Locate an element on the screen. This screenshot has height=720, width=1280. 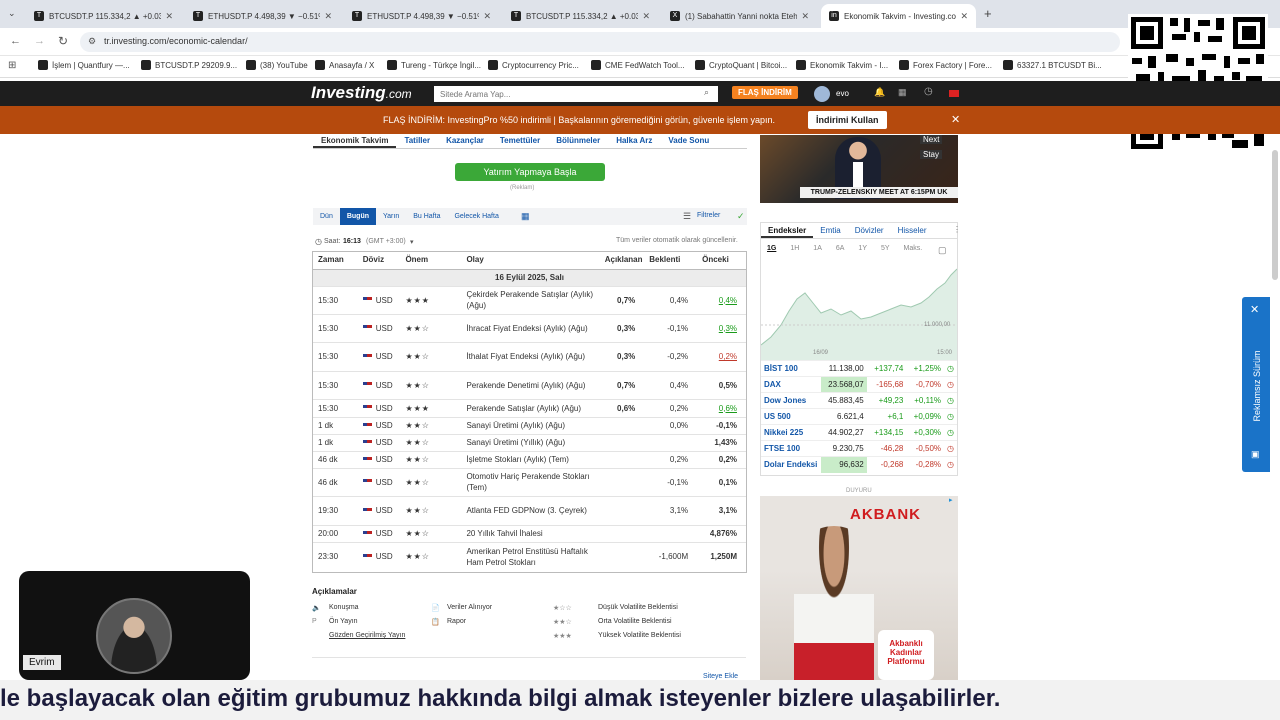
timezone-chevron-icon: ▾ is located at coordinates (412, 242).